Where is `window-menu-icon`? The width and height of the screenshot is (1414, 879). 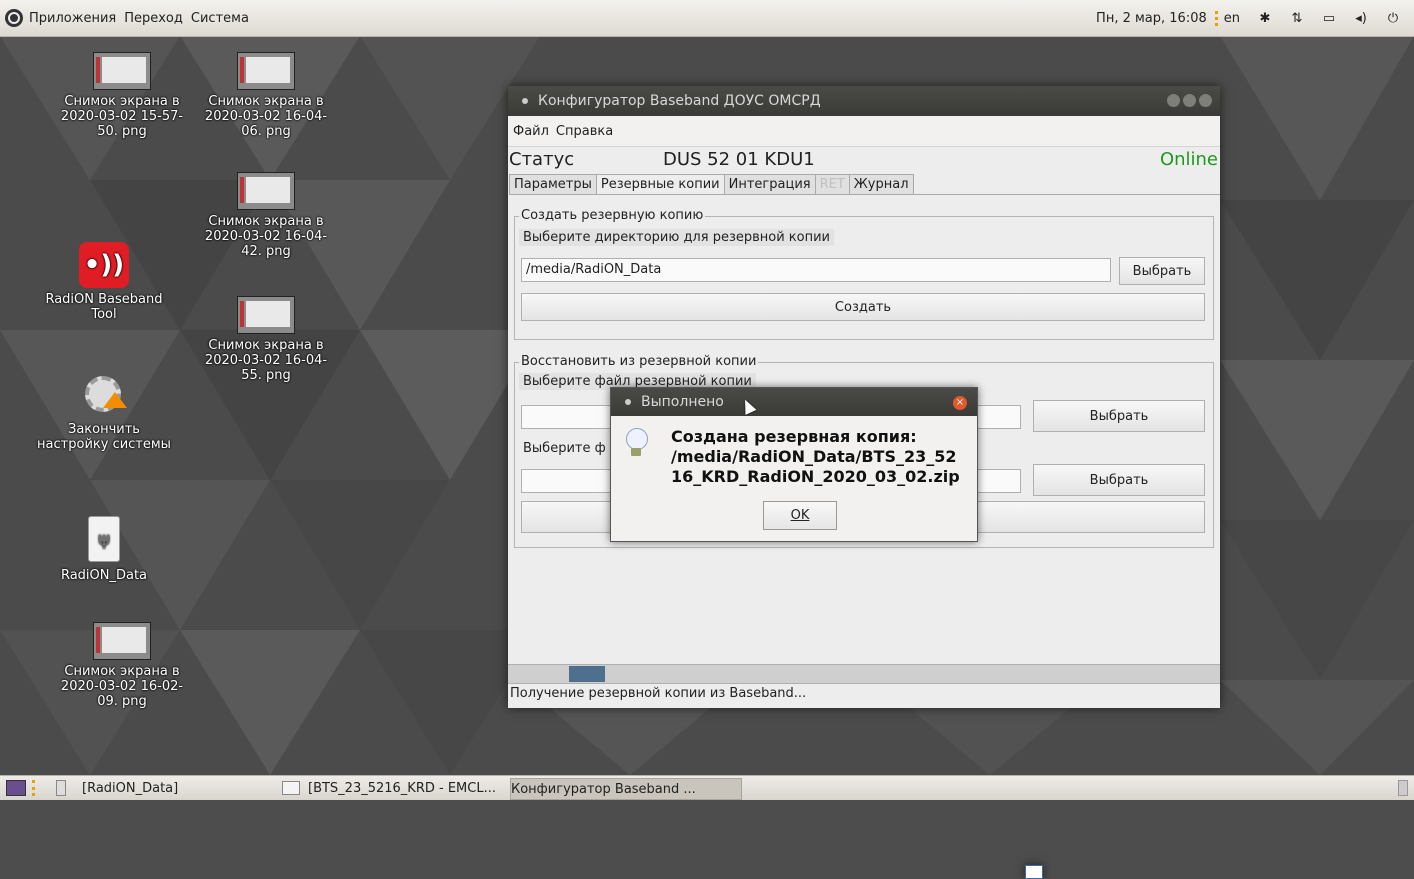
window-menu-icon is located at coordinates (525, 101).